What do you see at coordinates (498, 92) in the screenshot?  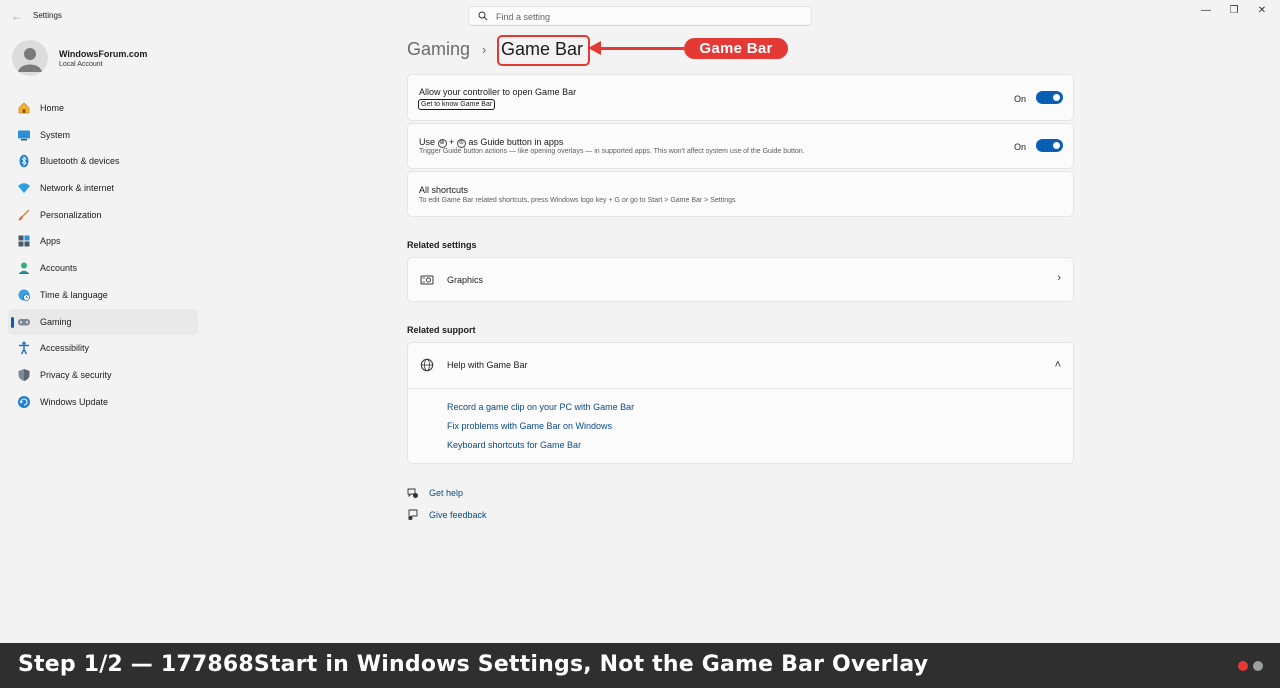 I see `controller-setting-title: Allow your controller to open Game Bar` at bounding box center [498, 92].